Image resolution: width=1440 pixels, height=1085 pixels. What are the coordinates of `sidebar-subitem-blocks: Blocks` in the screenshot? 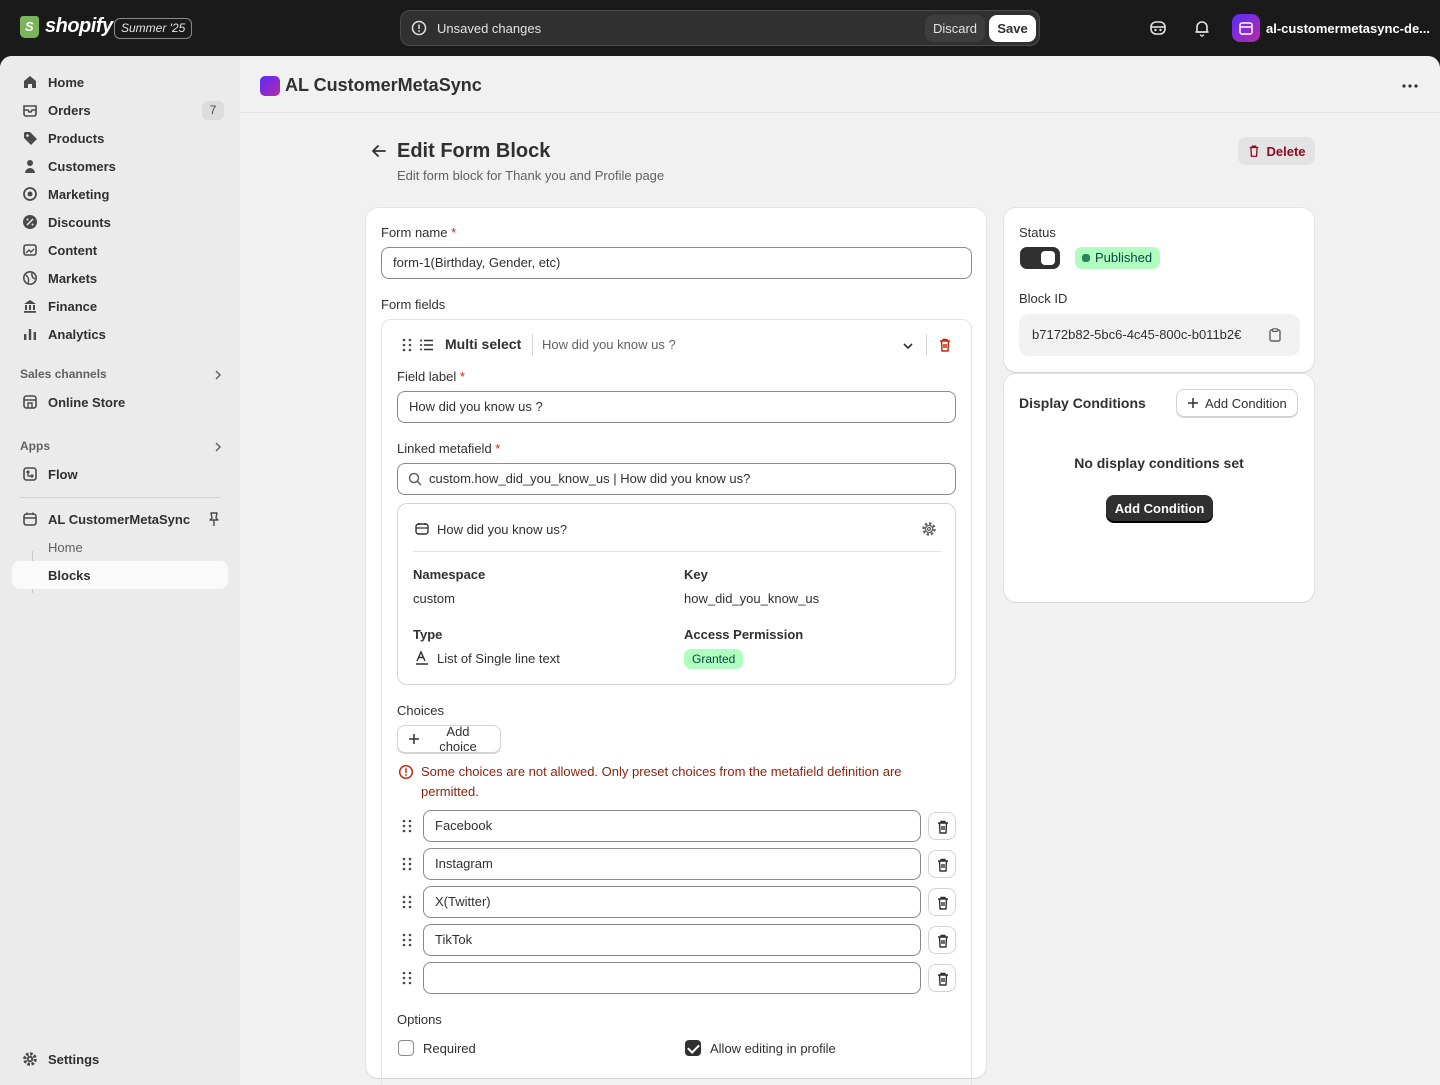 It's located at (120, 575).